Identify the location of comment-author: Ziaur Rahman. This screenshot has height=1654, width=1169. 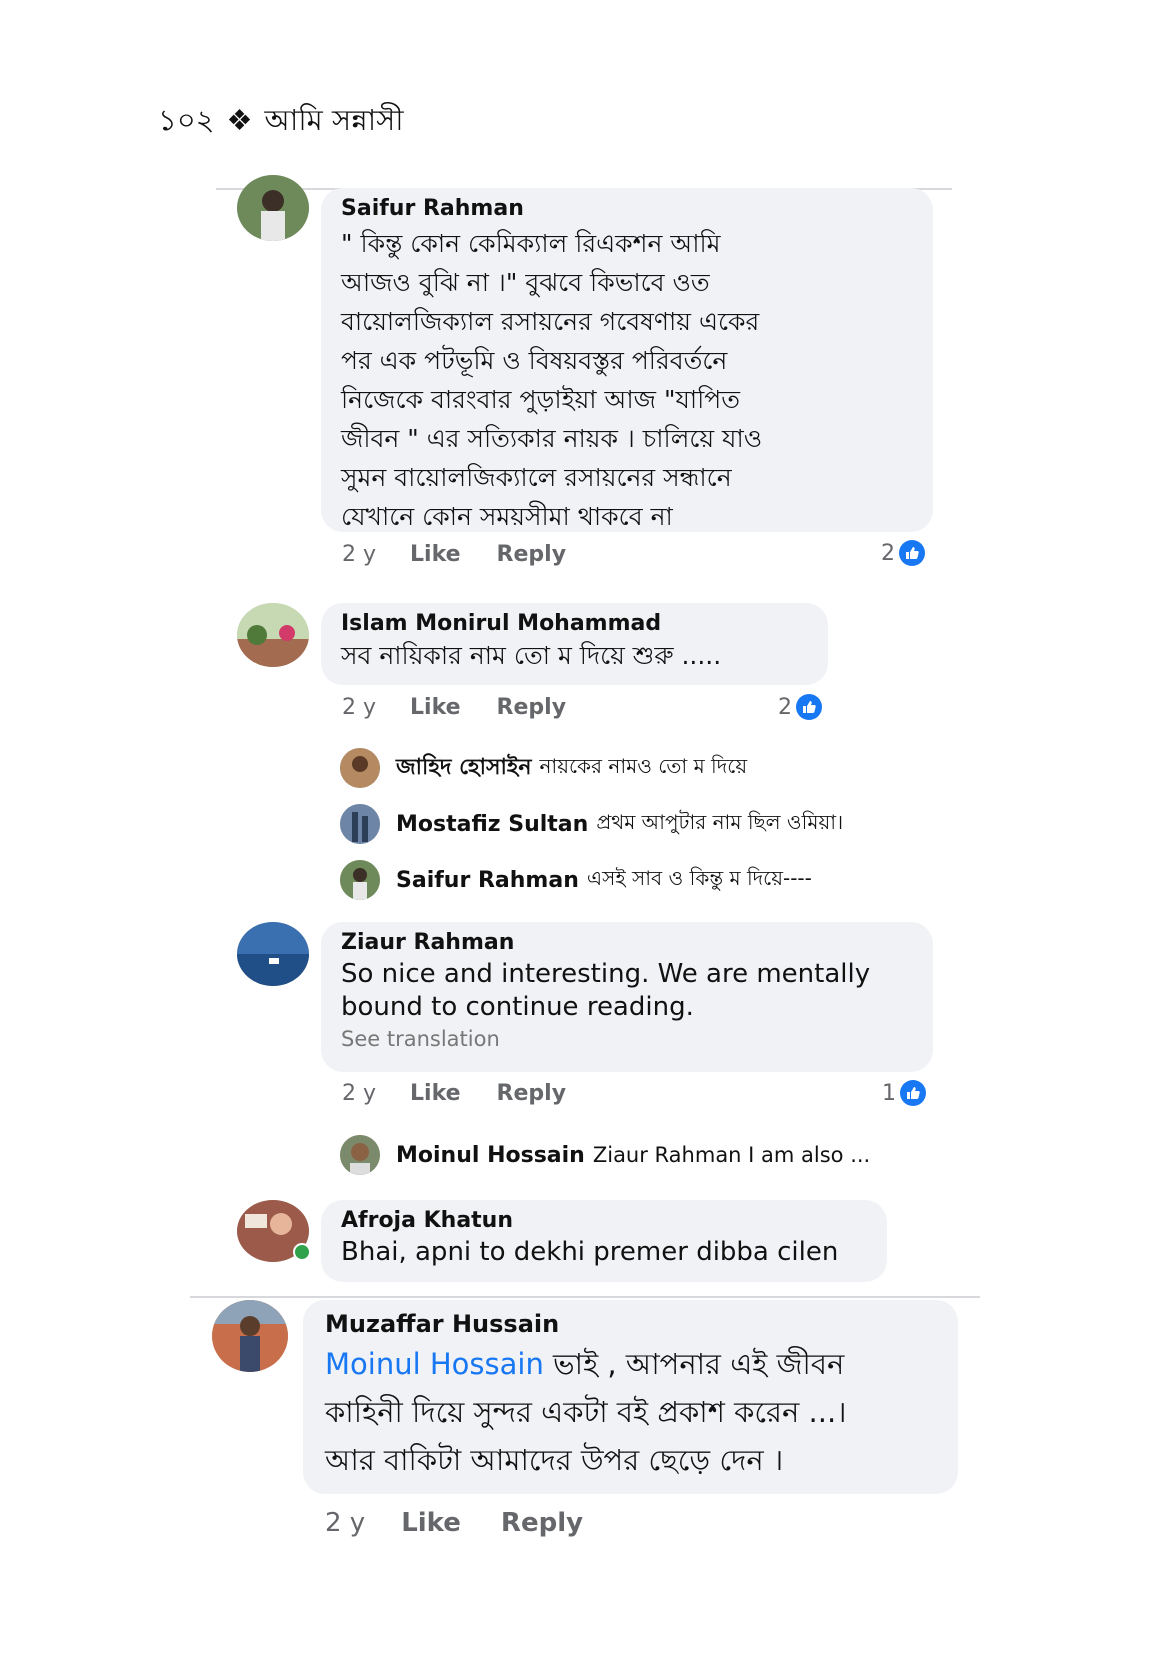
(627, 943).